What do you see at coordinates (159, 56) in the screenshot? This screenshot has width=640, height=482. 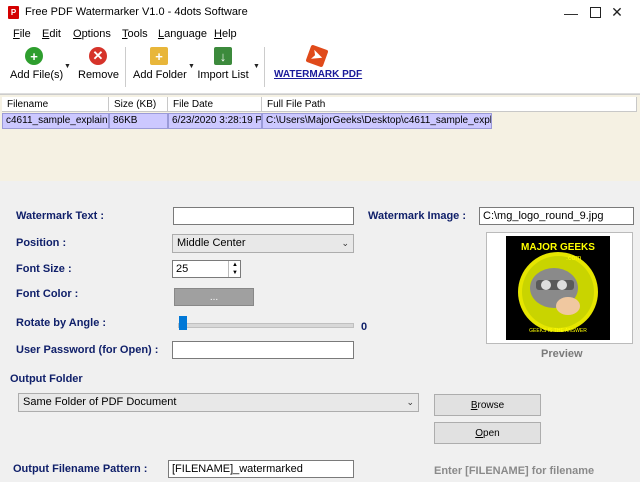 I see `folder-icon: +` at bounding box center [159, 56].